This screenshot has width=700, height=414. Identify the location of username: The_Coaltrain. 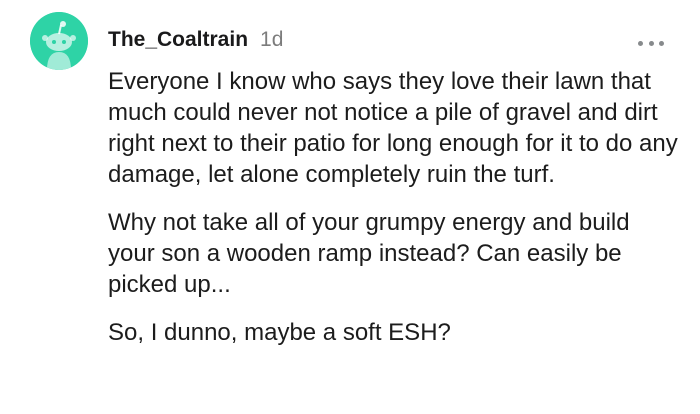
(178, 40).